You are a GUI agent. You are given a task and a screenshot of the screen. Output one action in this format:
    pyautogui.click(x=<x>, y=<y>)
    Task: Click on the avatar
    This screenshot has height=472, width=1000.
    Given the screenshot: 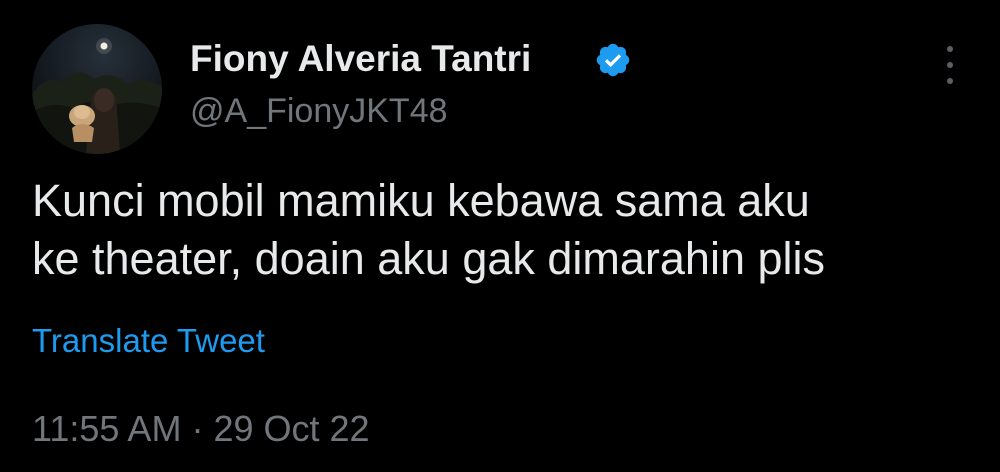 What is the action you would take?
    pyautogui.click(x=97, y=89)
    